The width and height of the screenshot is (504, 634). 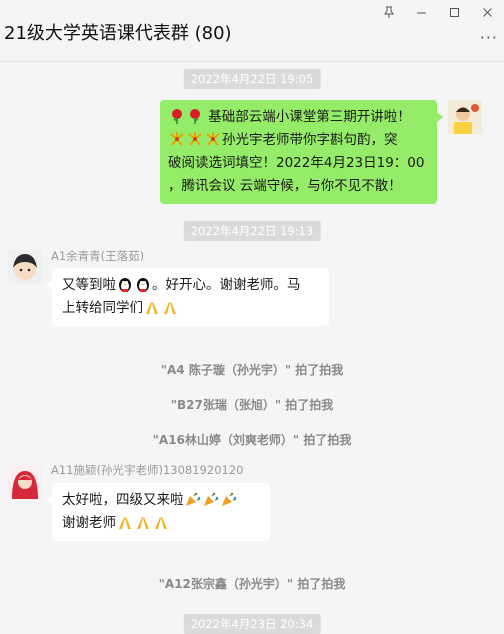 What do you see at coordinates (89, 285) in the screenshot?
I see `message-text: 又等到啦` at bounding box center [89, 285].